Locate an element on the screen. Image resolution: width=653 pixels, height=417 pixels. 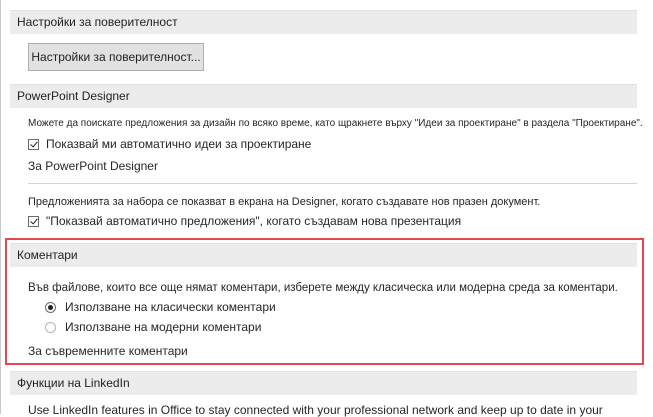
linkedin-section-header: Функции на LinkedIn is located at coordinates (323, 383).